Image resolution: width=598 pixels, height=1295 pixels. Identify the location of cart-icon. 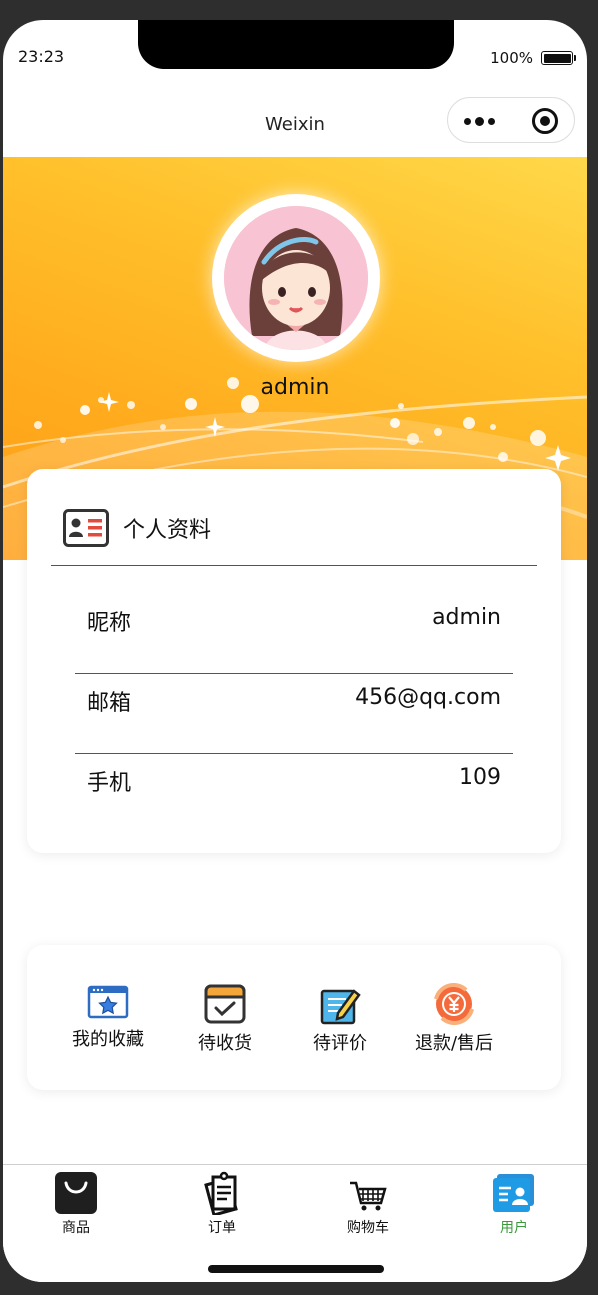
(368, 1196).